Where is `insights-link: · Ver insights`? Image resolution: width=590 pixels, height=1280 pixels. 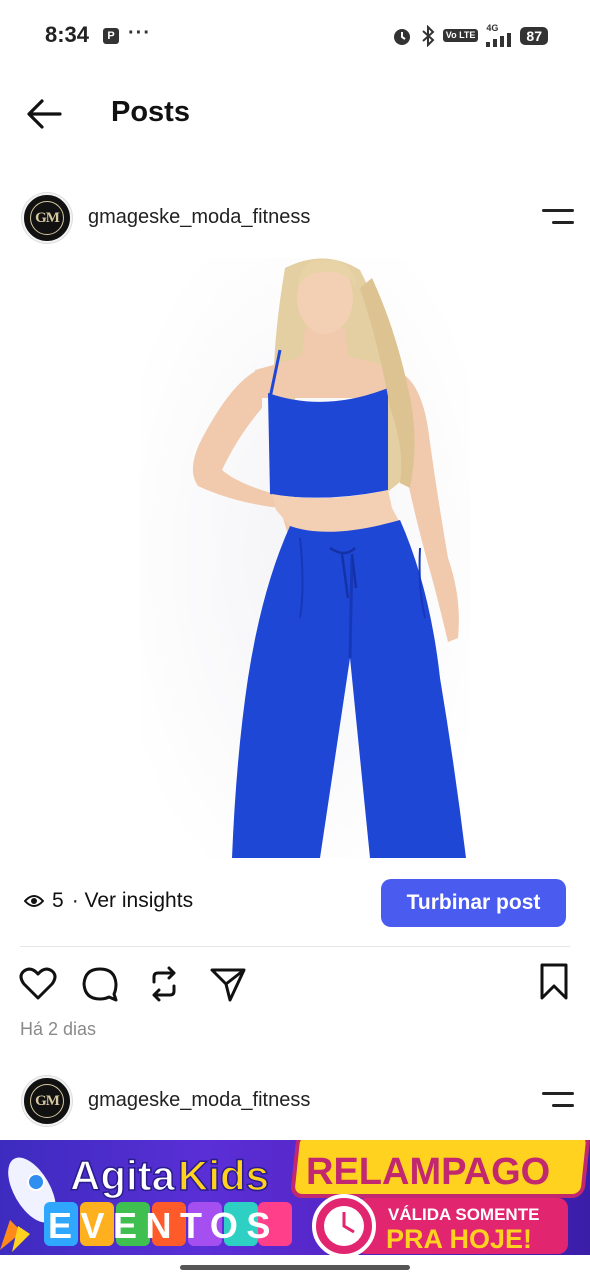
insights-link: · Ver insights is located at coordinates (132, 901).